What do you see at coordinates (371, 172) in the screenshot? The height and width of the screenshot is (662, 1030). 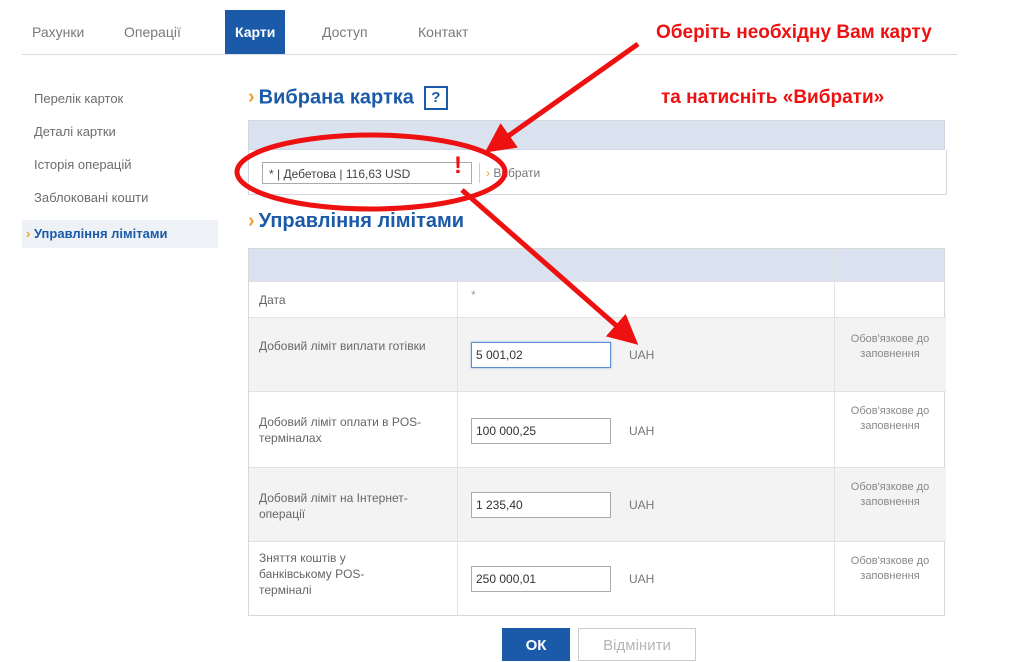 I see `annotation-ellipse` at bounding box center [371, 172].